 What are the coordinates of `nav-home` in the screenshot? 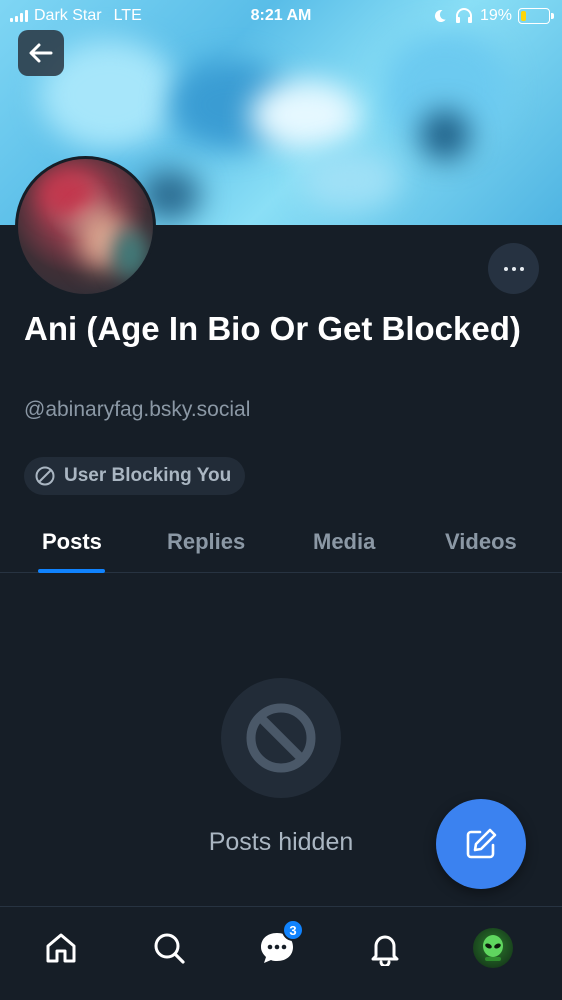 It's located at (61, 948).